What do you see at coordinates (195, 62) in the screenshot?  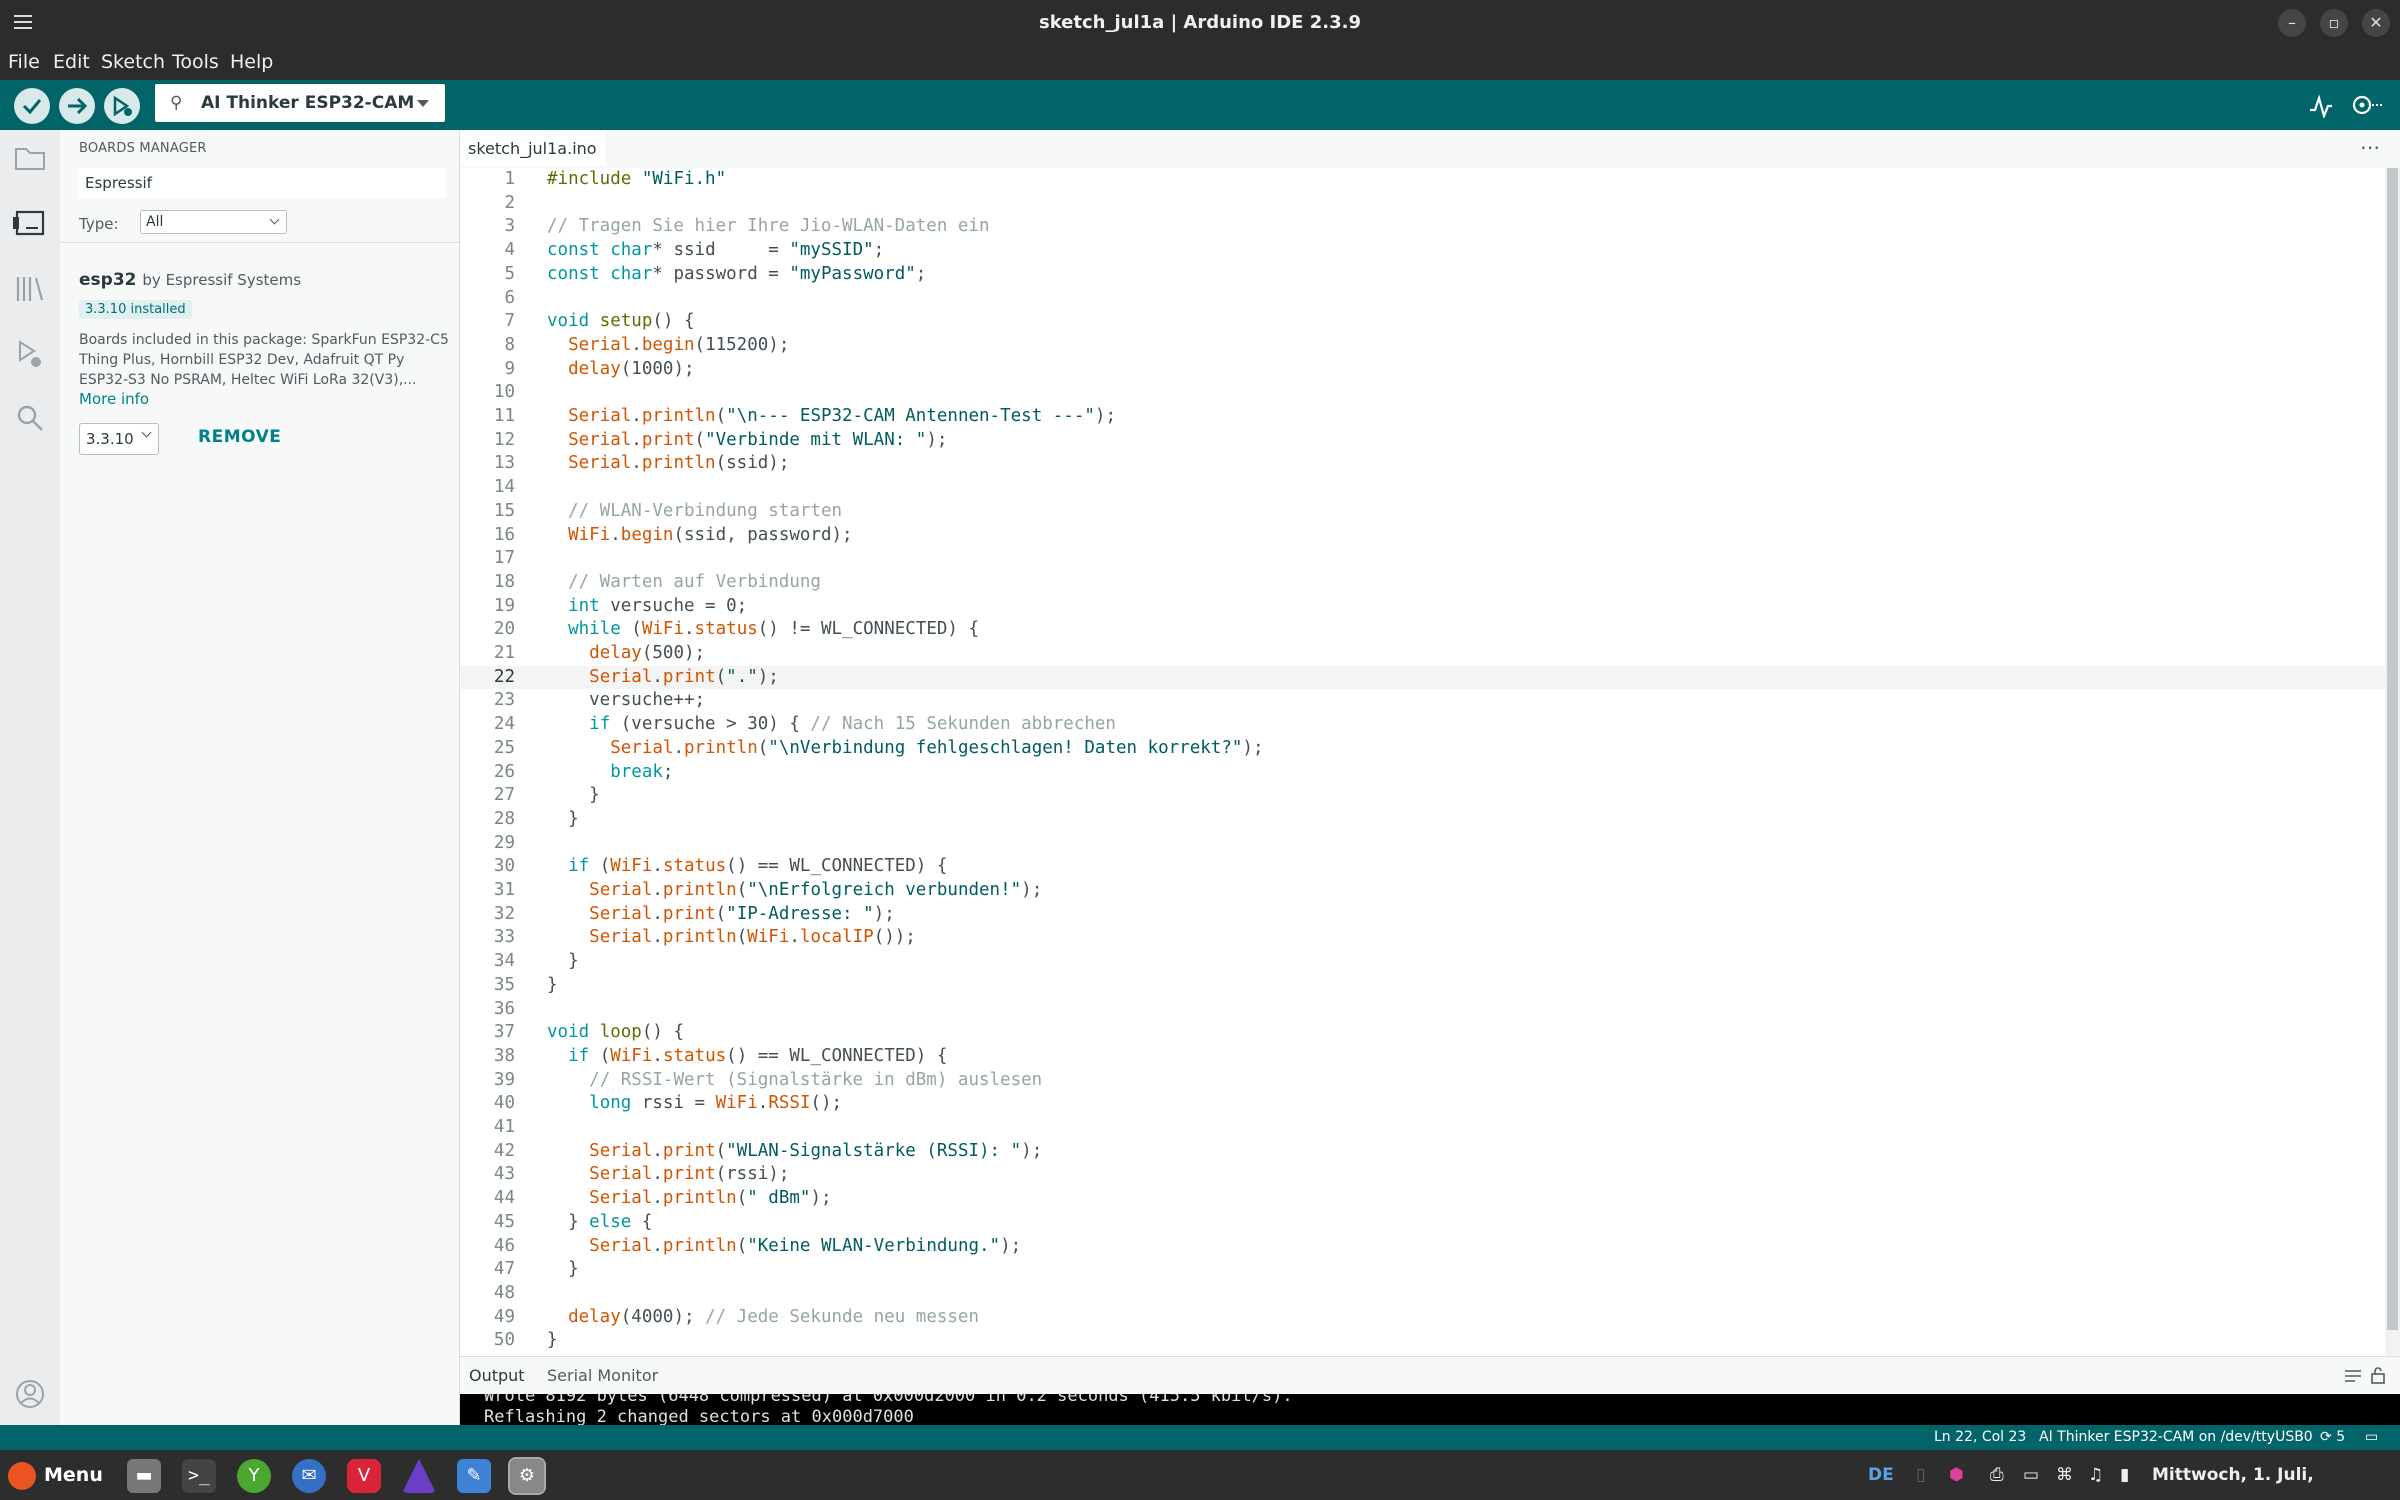 I see `menu-tools: Tools` at bounding box center [195, 62].